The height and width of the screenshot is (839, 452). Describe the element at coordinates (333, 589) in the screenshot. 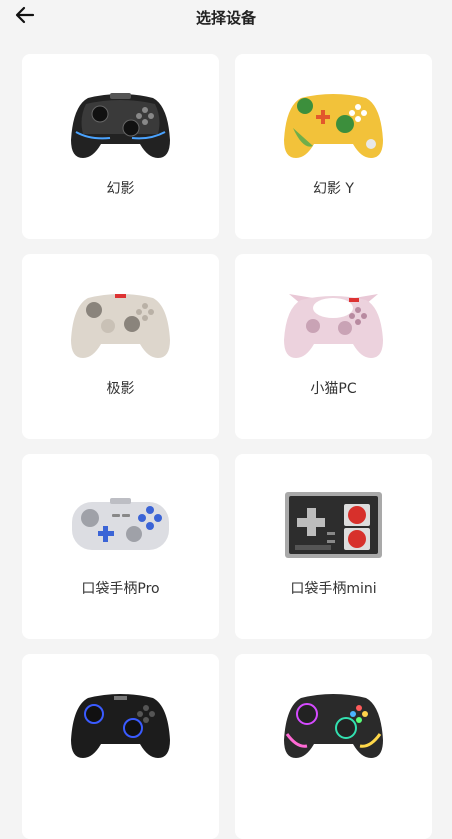

I see `device-name: 口袋手柄mini` at that location.